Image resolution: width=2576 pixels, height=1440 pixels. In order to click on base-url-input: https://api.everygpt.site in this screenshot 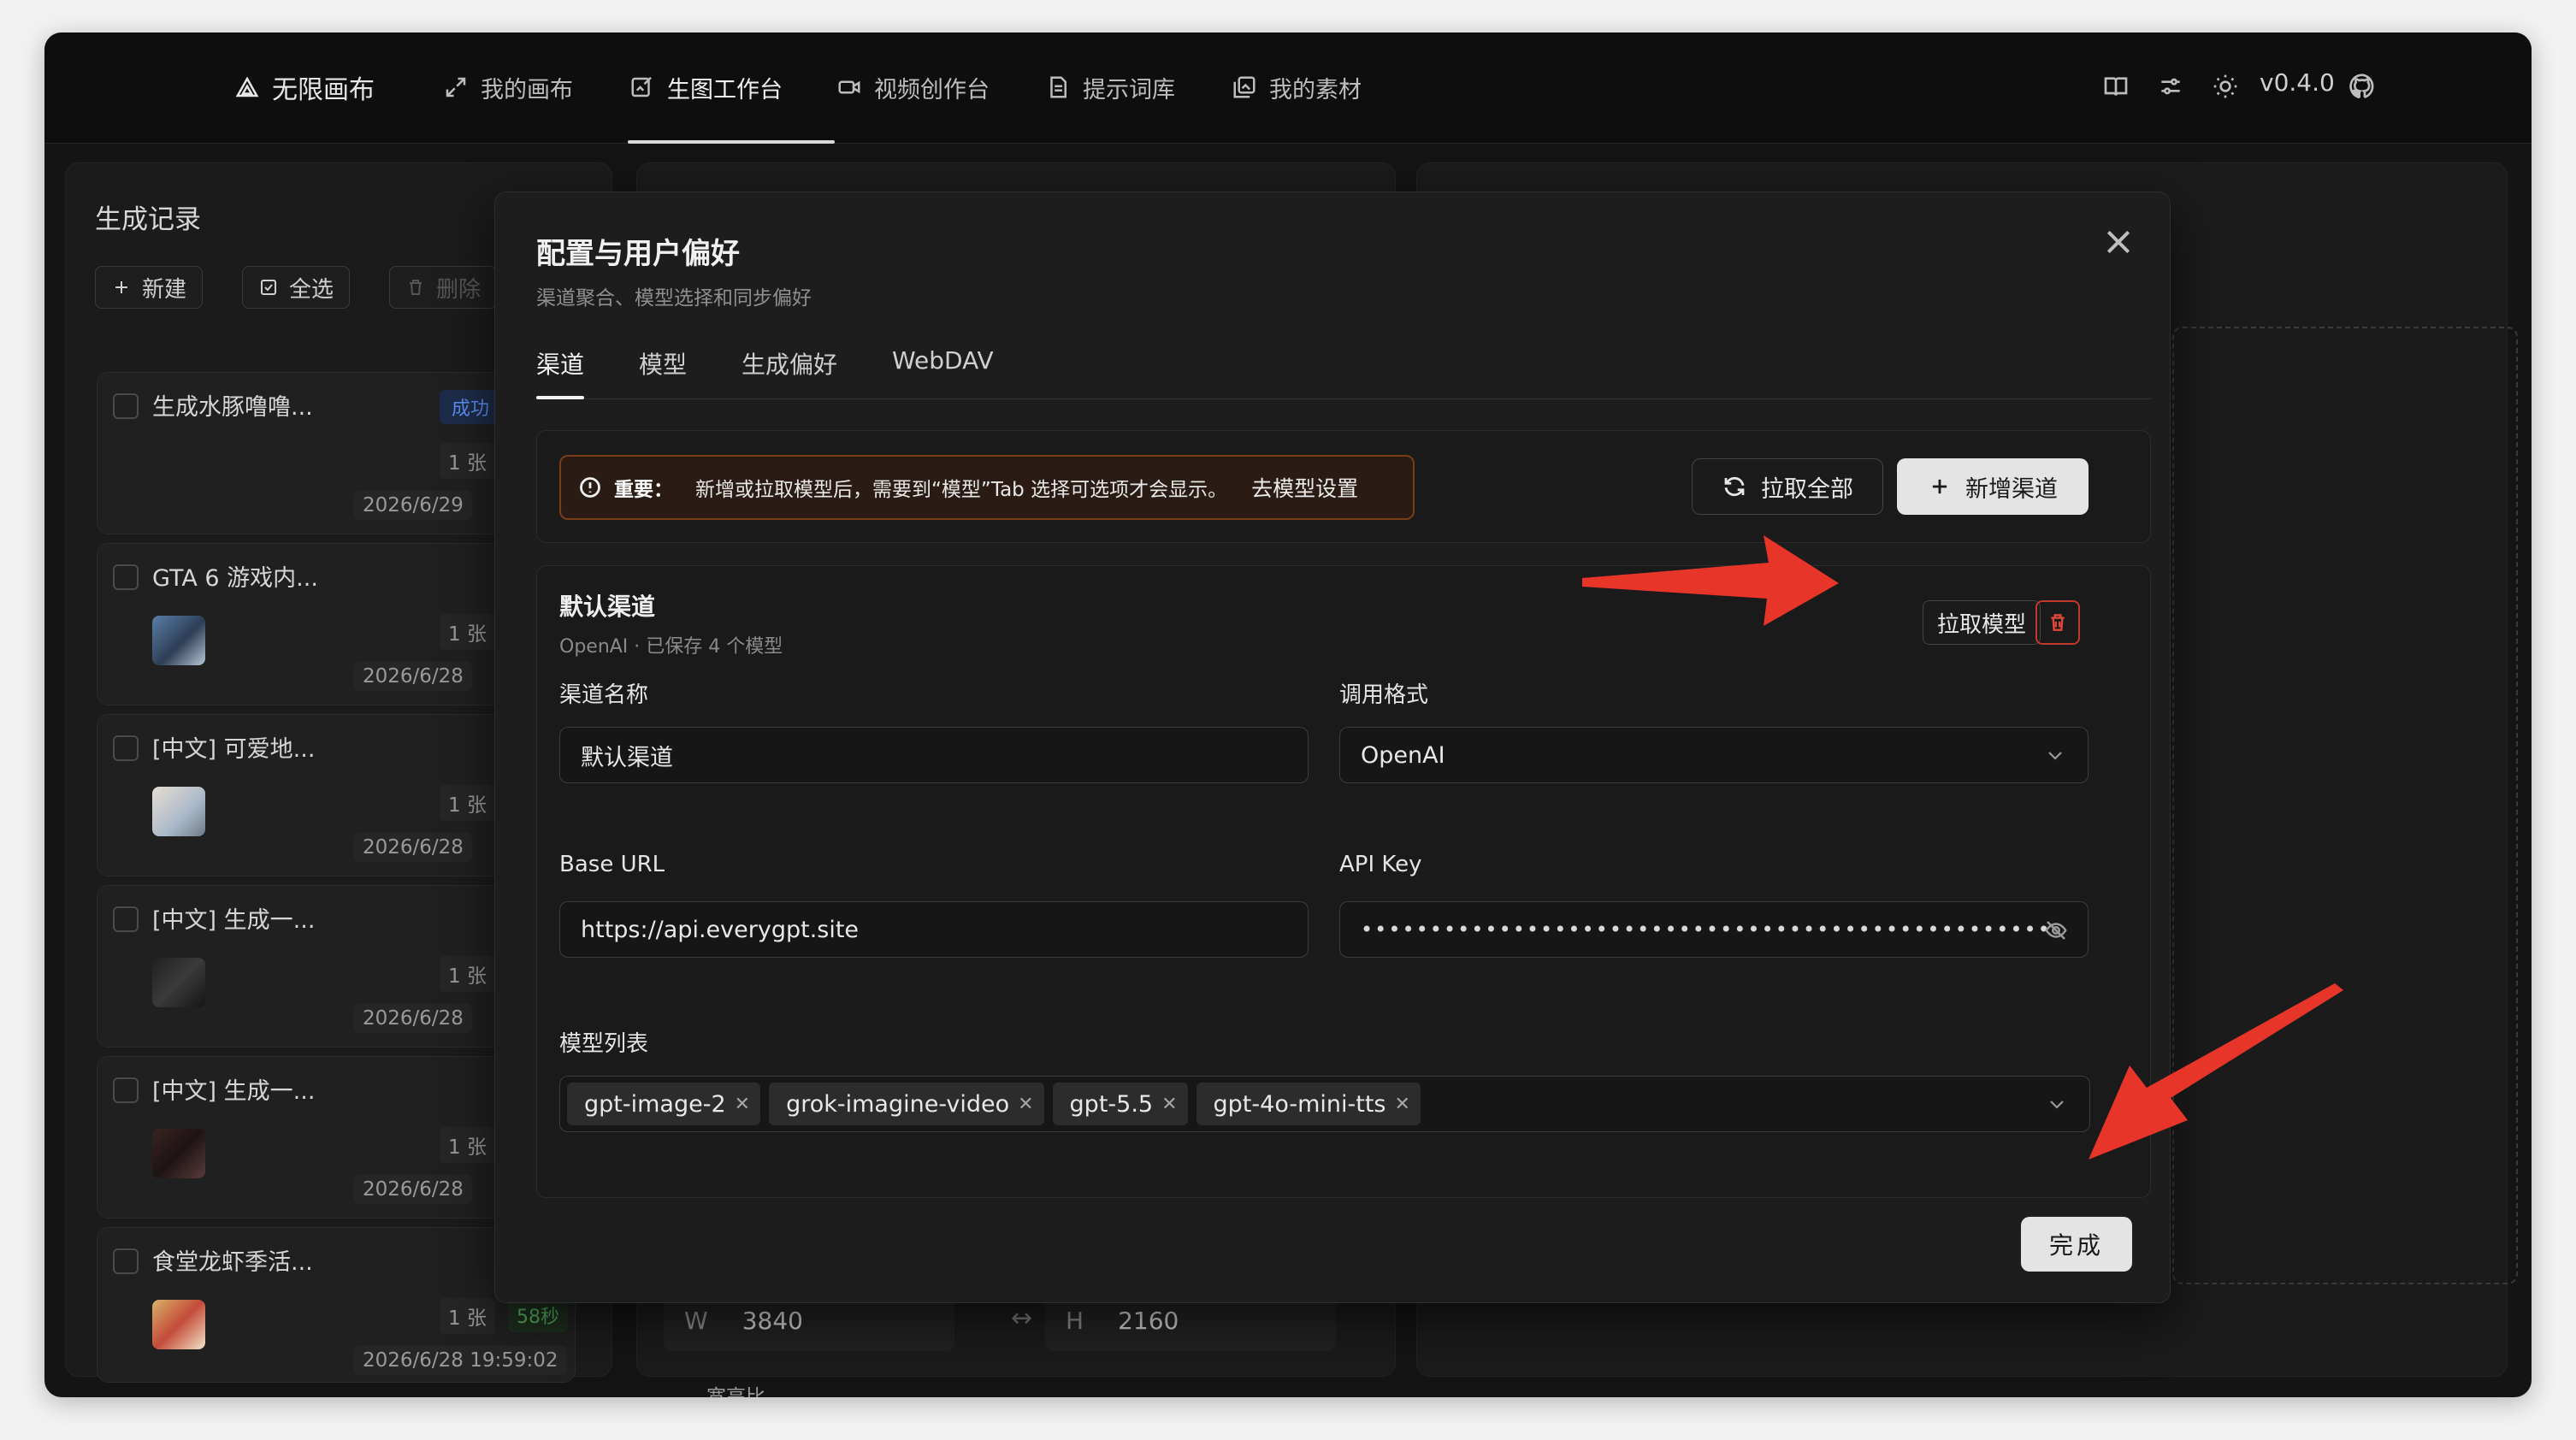, I will do `click(934, 929)`.